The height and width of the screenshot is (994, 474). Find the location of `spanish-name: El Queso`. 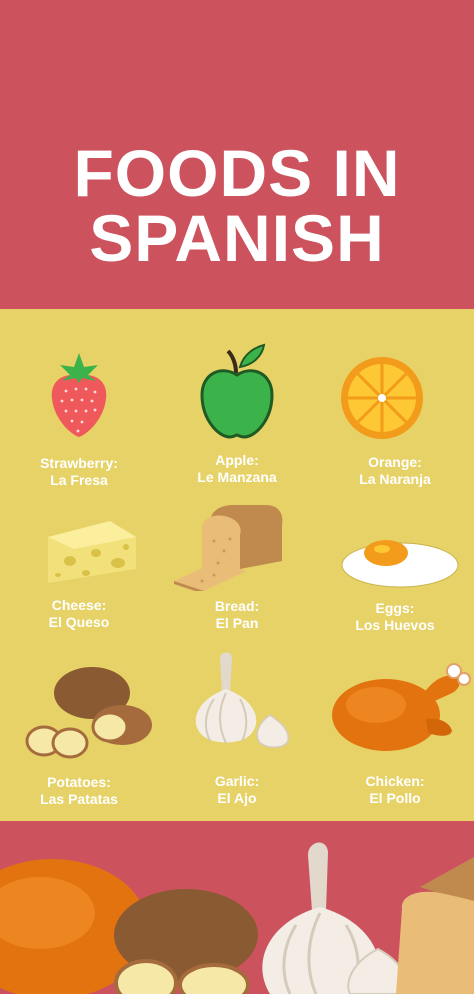

spanish-name: El Queso is located at coordinates (79, 622).